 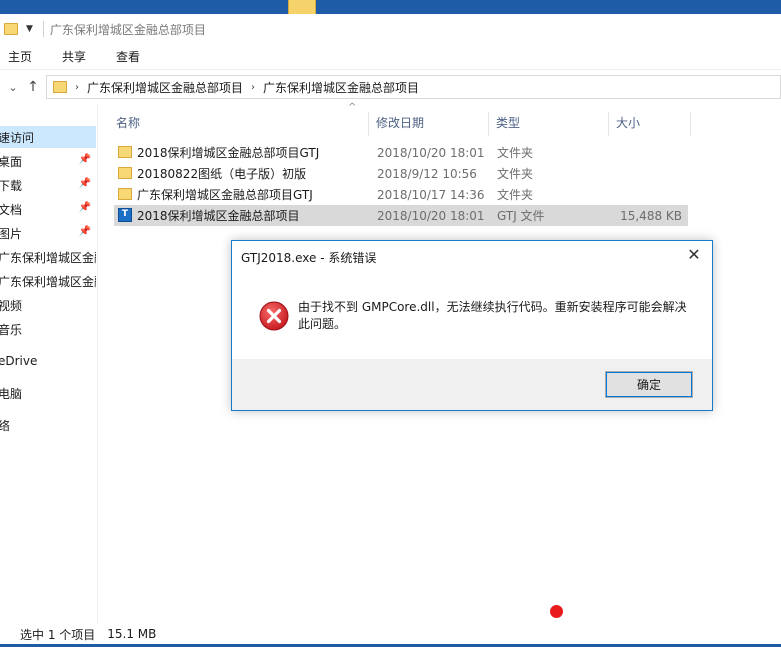 I want to click on nav-item-label: 图片, so click(x=11, y=233).